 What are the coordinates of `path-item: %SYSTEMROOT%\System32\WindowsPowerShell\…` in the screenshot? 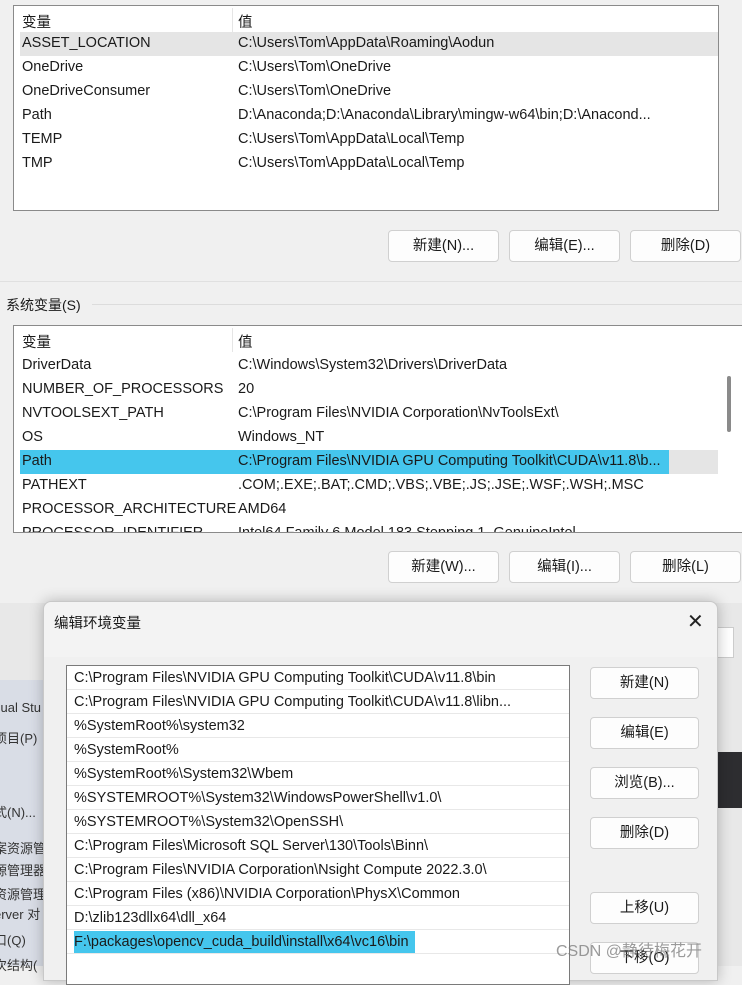 It's located at (318, 798).